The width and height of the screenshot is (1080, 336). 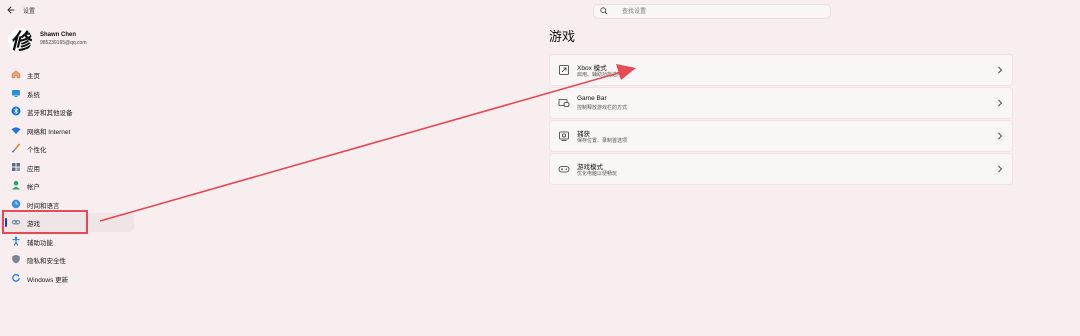 What do you see at coordinates (29, 12) in the screenshot?
I see `window-title: 设置` at bounding box center [29, 12].